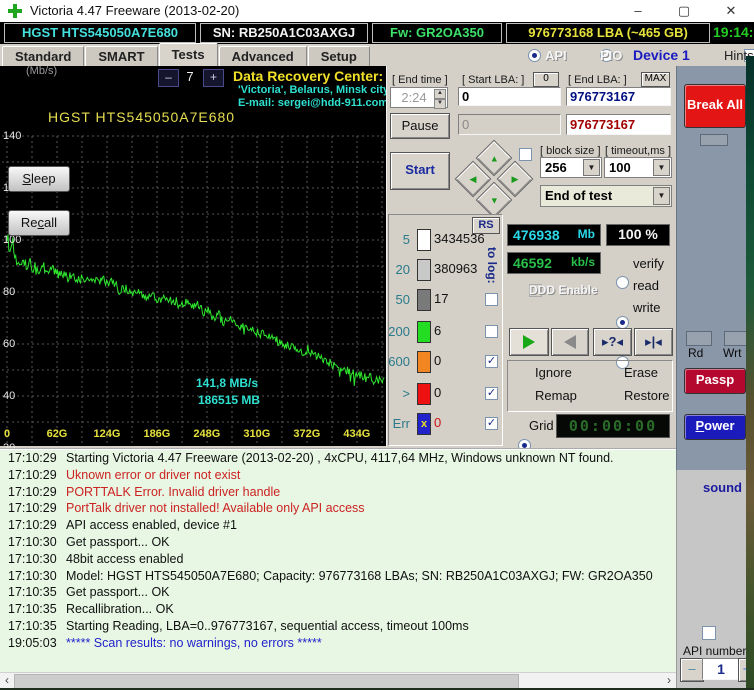 The height and width of the screenshot is (690, 754). What do you see at coordinates (661, 55) in the screenshot?
I see `device-label: Device 1` at bounding box center [661, 55].